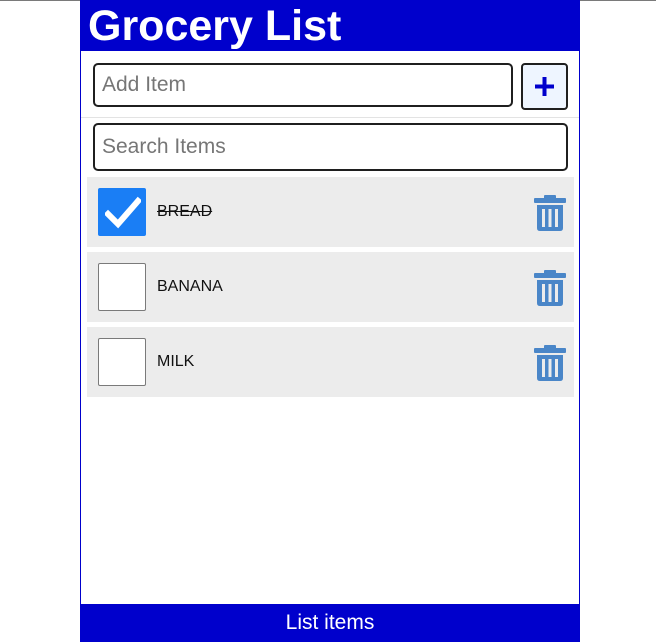 This screenshot has height=642, width=656. I want to click on item-label: BANANA, so click(190, 286).